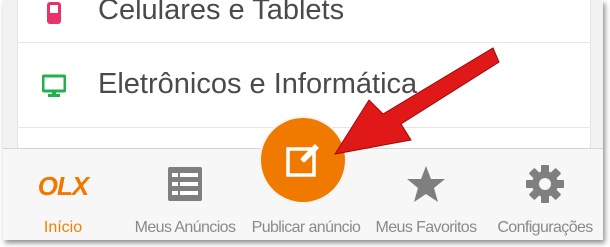 The height and width of the screenshot is (247, 610). I want to click on monitor-icon, so click(54, 85).